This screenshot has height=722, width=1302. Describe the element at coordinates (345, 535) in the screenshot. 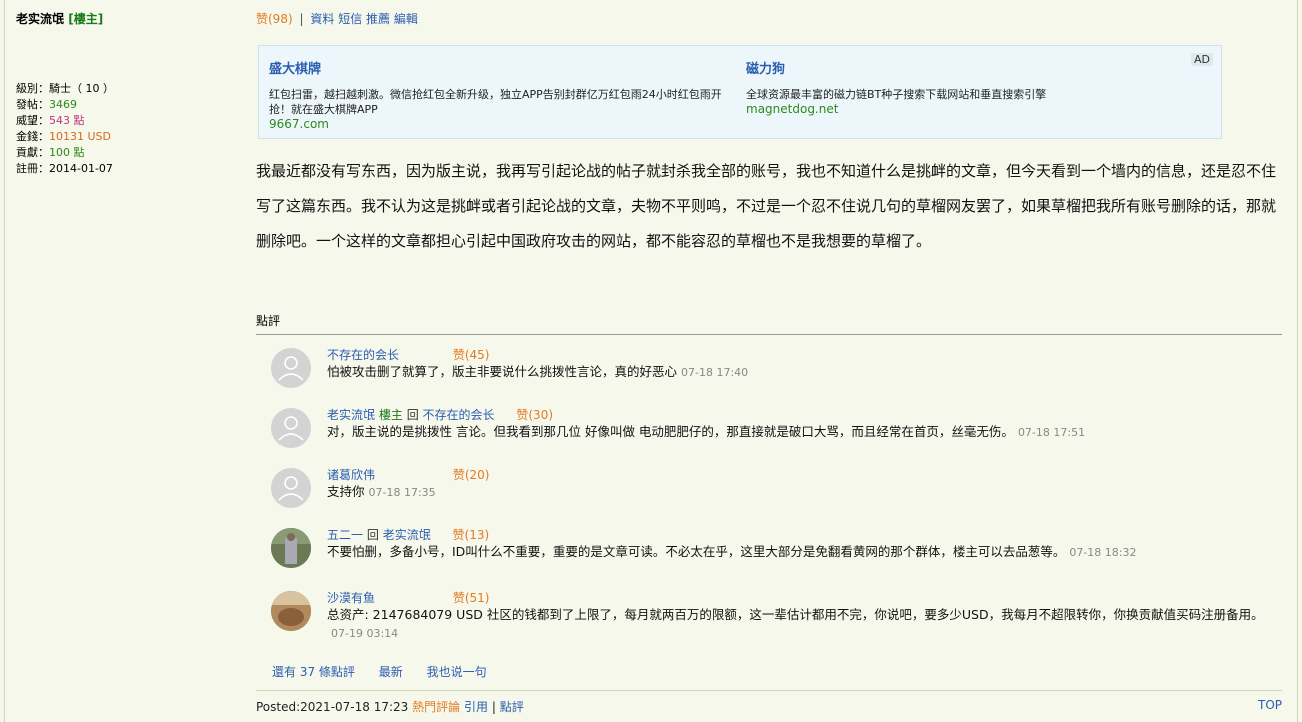

I see `comment-user: 五二一` at that location.